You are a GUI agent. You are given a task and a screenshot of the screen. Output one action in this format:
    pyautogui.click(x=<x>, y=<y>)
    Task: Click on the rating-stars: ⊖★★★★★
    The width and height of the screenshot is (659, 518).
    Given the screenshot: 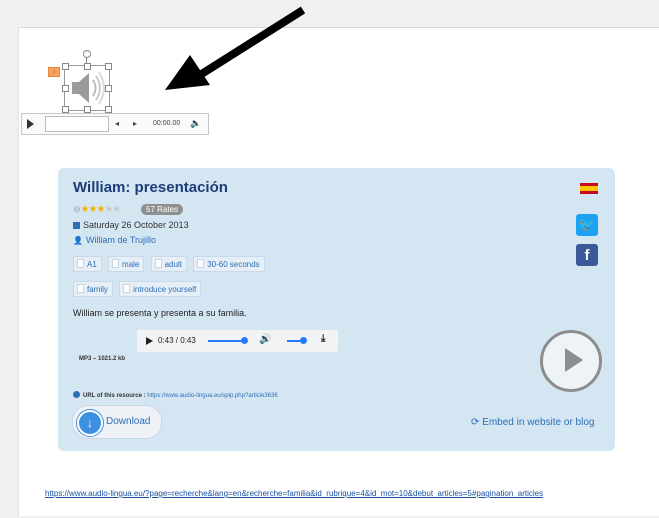 What is the action you would take?
    pyautogui.click(x=97, y=209)
    